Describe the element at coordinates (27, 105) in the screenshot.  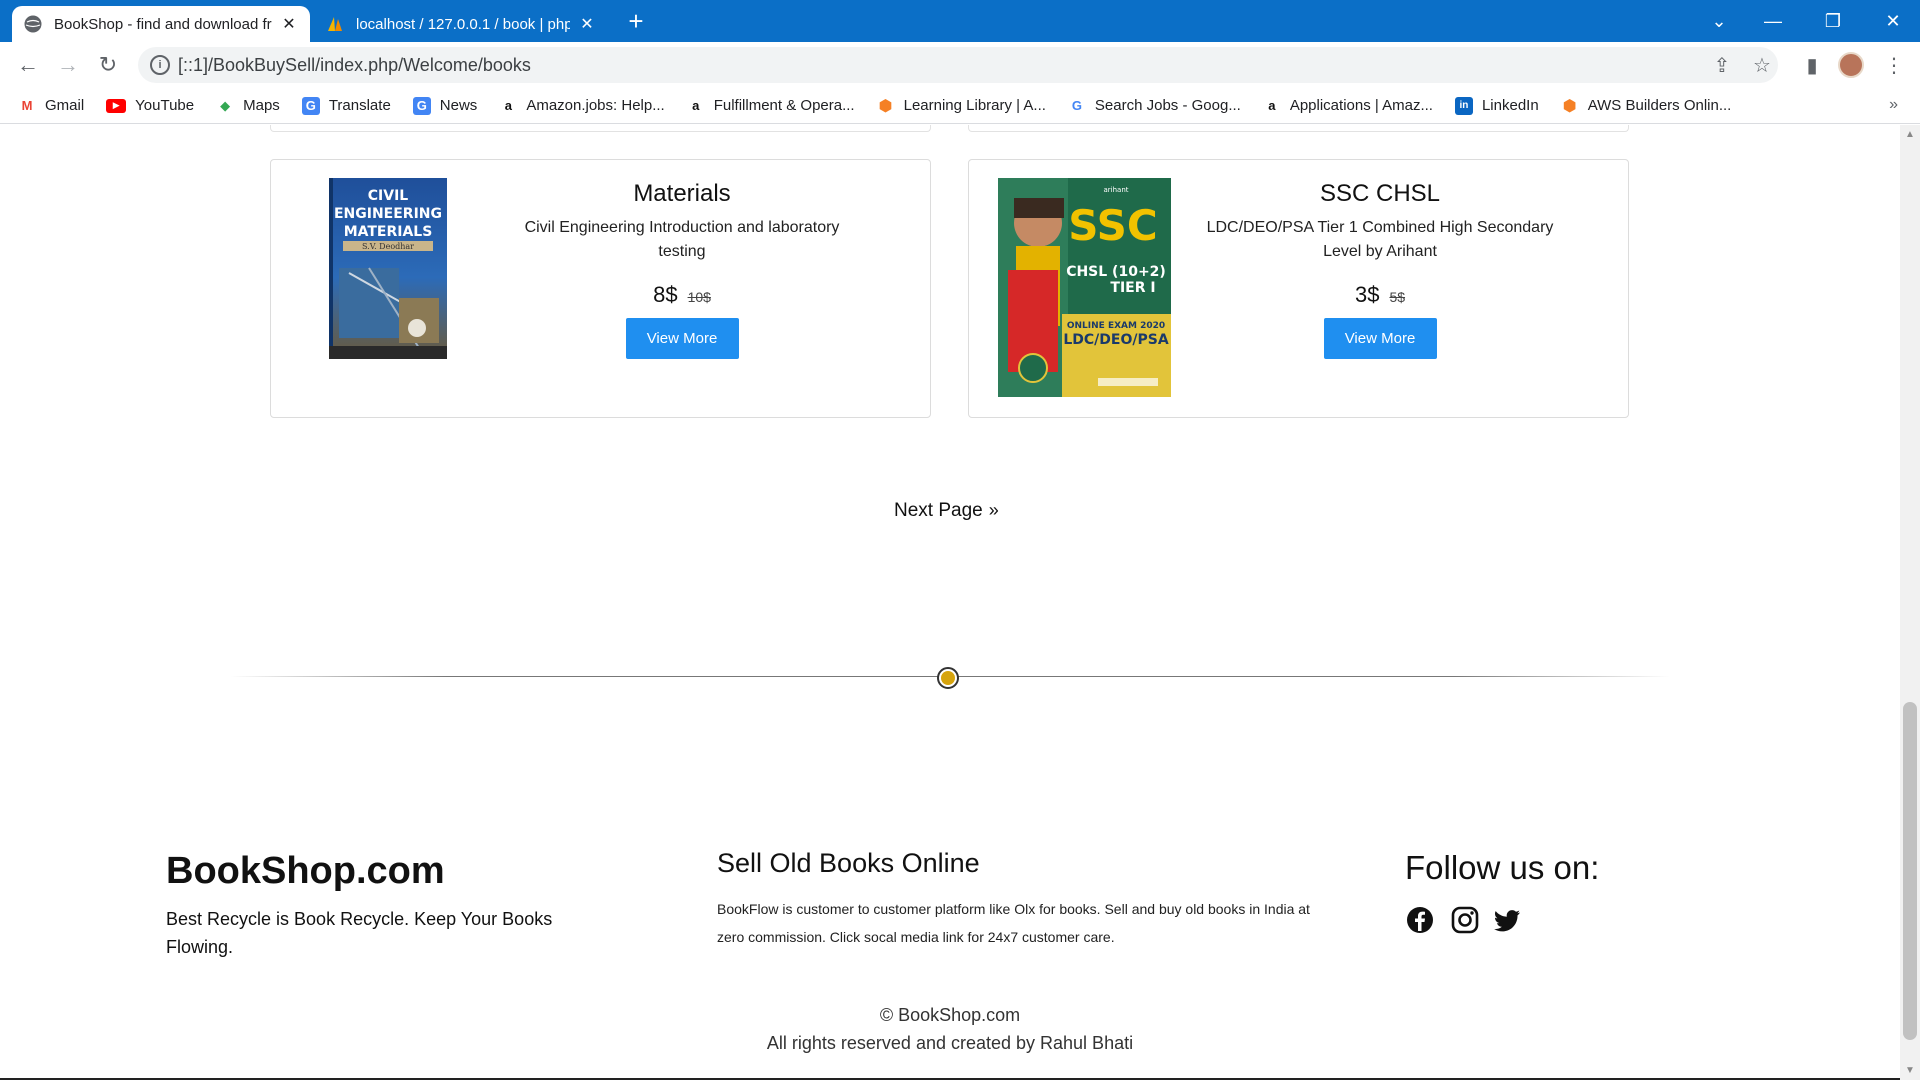
I see `gmail-icon: M` at that location.